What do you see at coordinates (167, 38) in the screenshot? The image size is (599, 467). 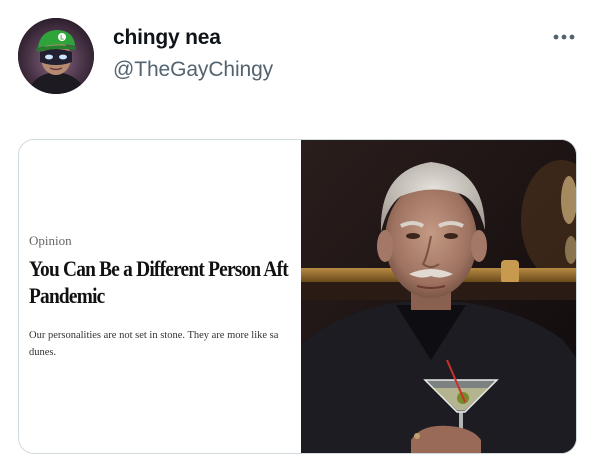 I see `display-name: chingy nea` at bounding box center [167, 38].